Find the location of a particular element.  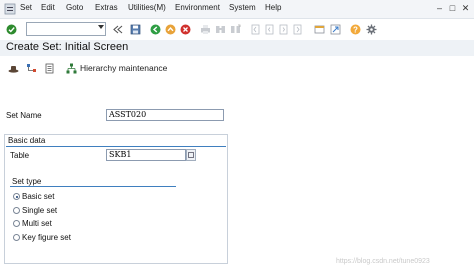

watermark-text: https://blog.csdn.net/tune0923 is located at coordinates (383, 261).